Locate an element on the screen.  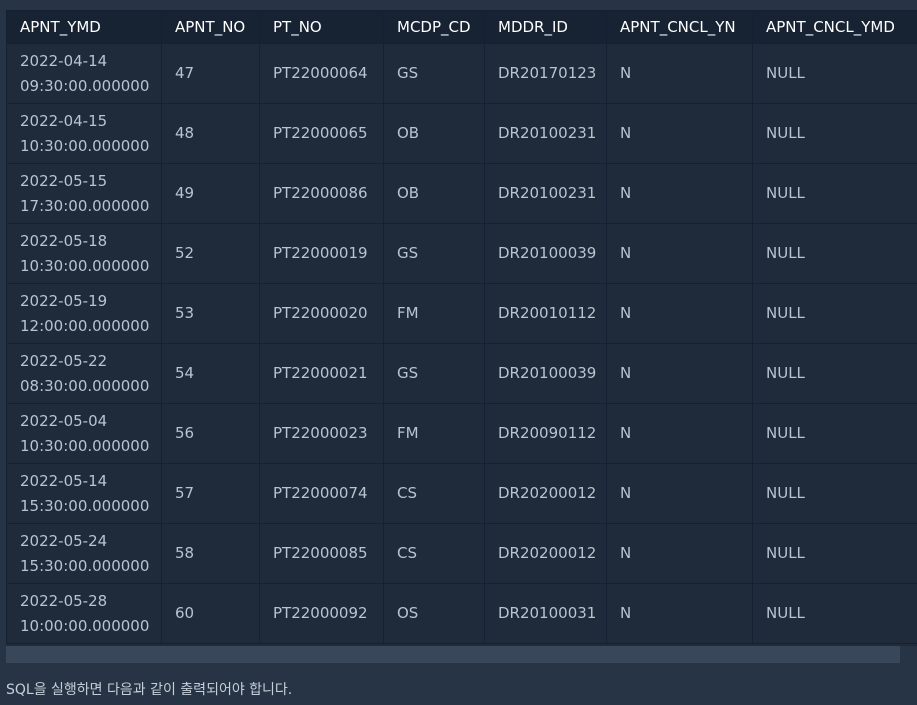
column-header-apnt-ymd: APNT_YMD is located at coordinates (84, 27).